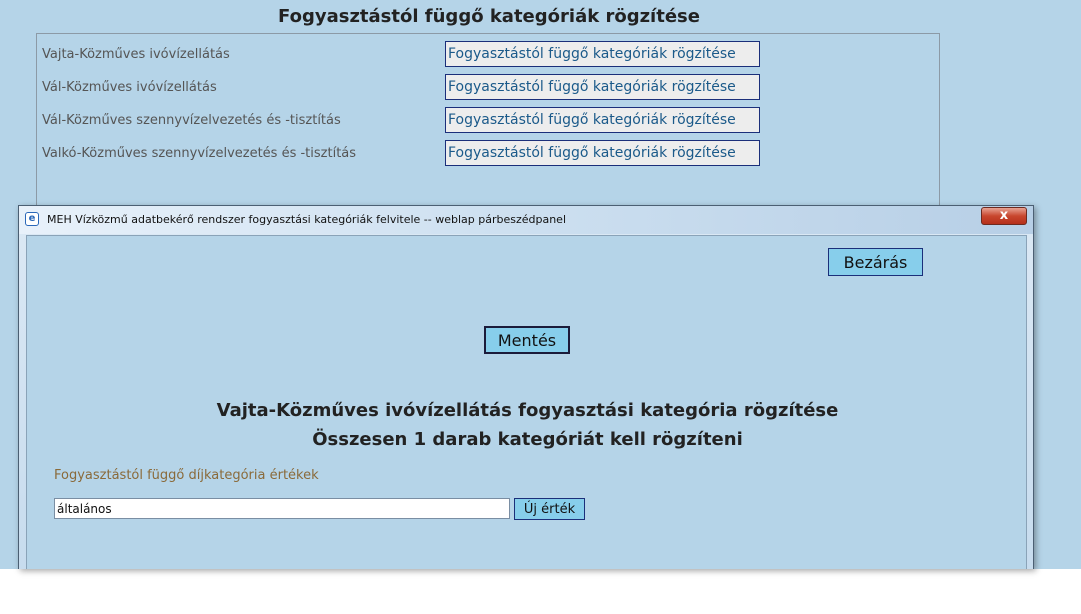 The width and height of the screenshot is (1081, 614). What do you see at coordinates (32, 219) in the screenshot?
I see `ie-page-icon: e` at bounding box center [32, 219].